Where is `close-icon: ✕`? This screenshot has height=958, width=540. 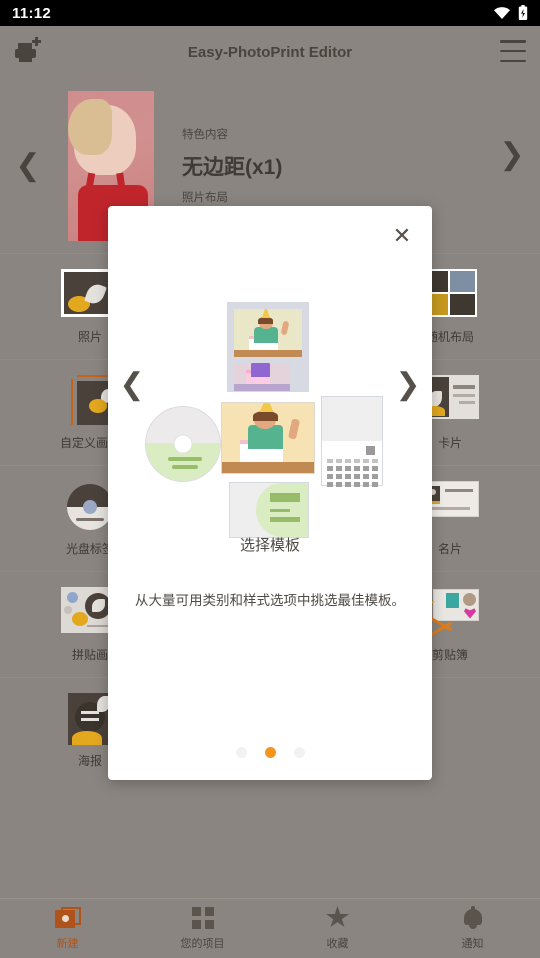
close-icon: ✕ is located at coordinates (402, 236).